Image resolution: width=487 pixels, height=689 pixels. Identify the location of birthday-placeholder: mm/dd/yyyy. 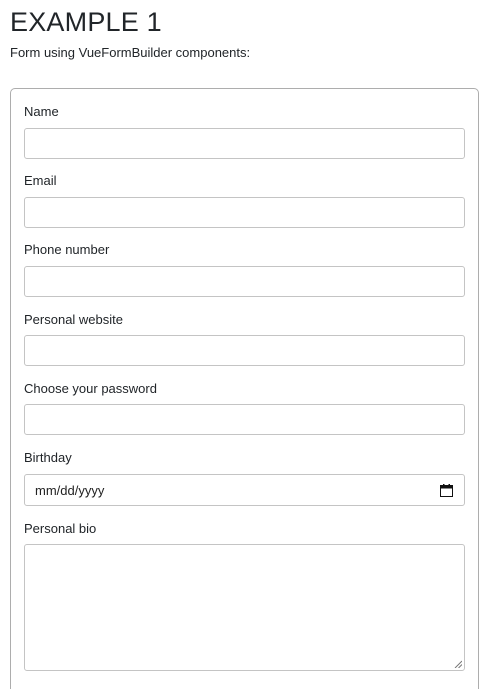
(70, 490).